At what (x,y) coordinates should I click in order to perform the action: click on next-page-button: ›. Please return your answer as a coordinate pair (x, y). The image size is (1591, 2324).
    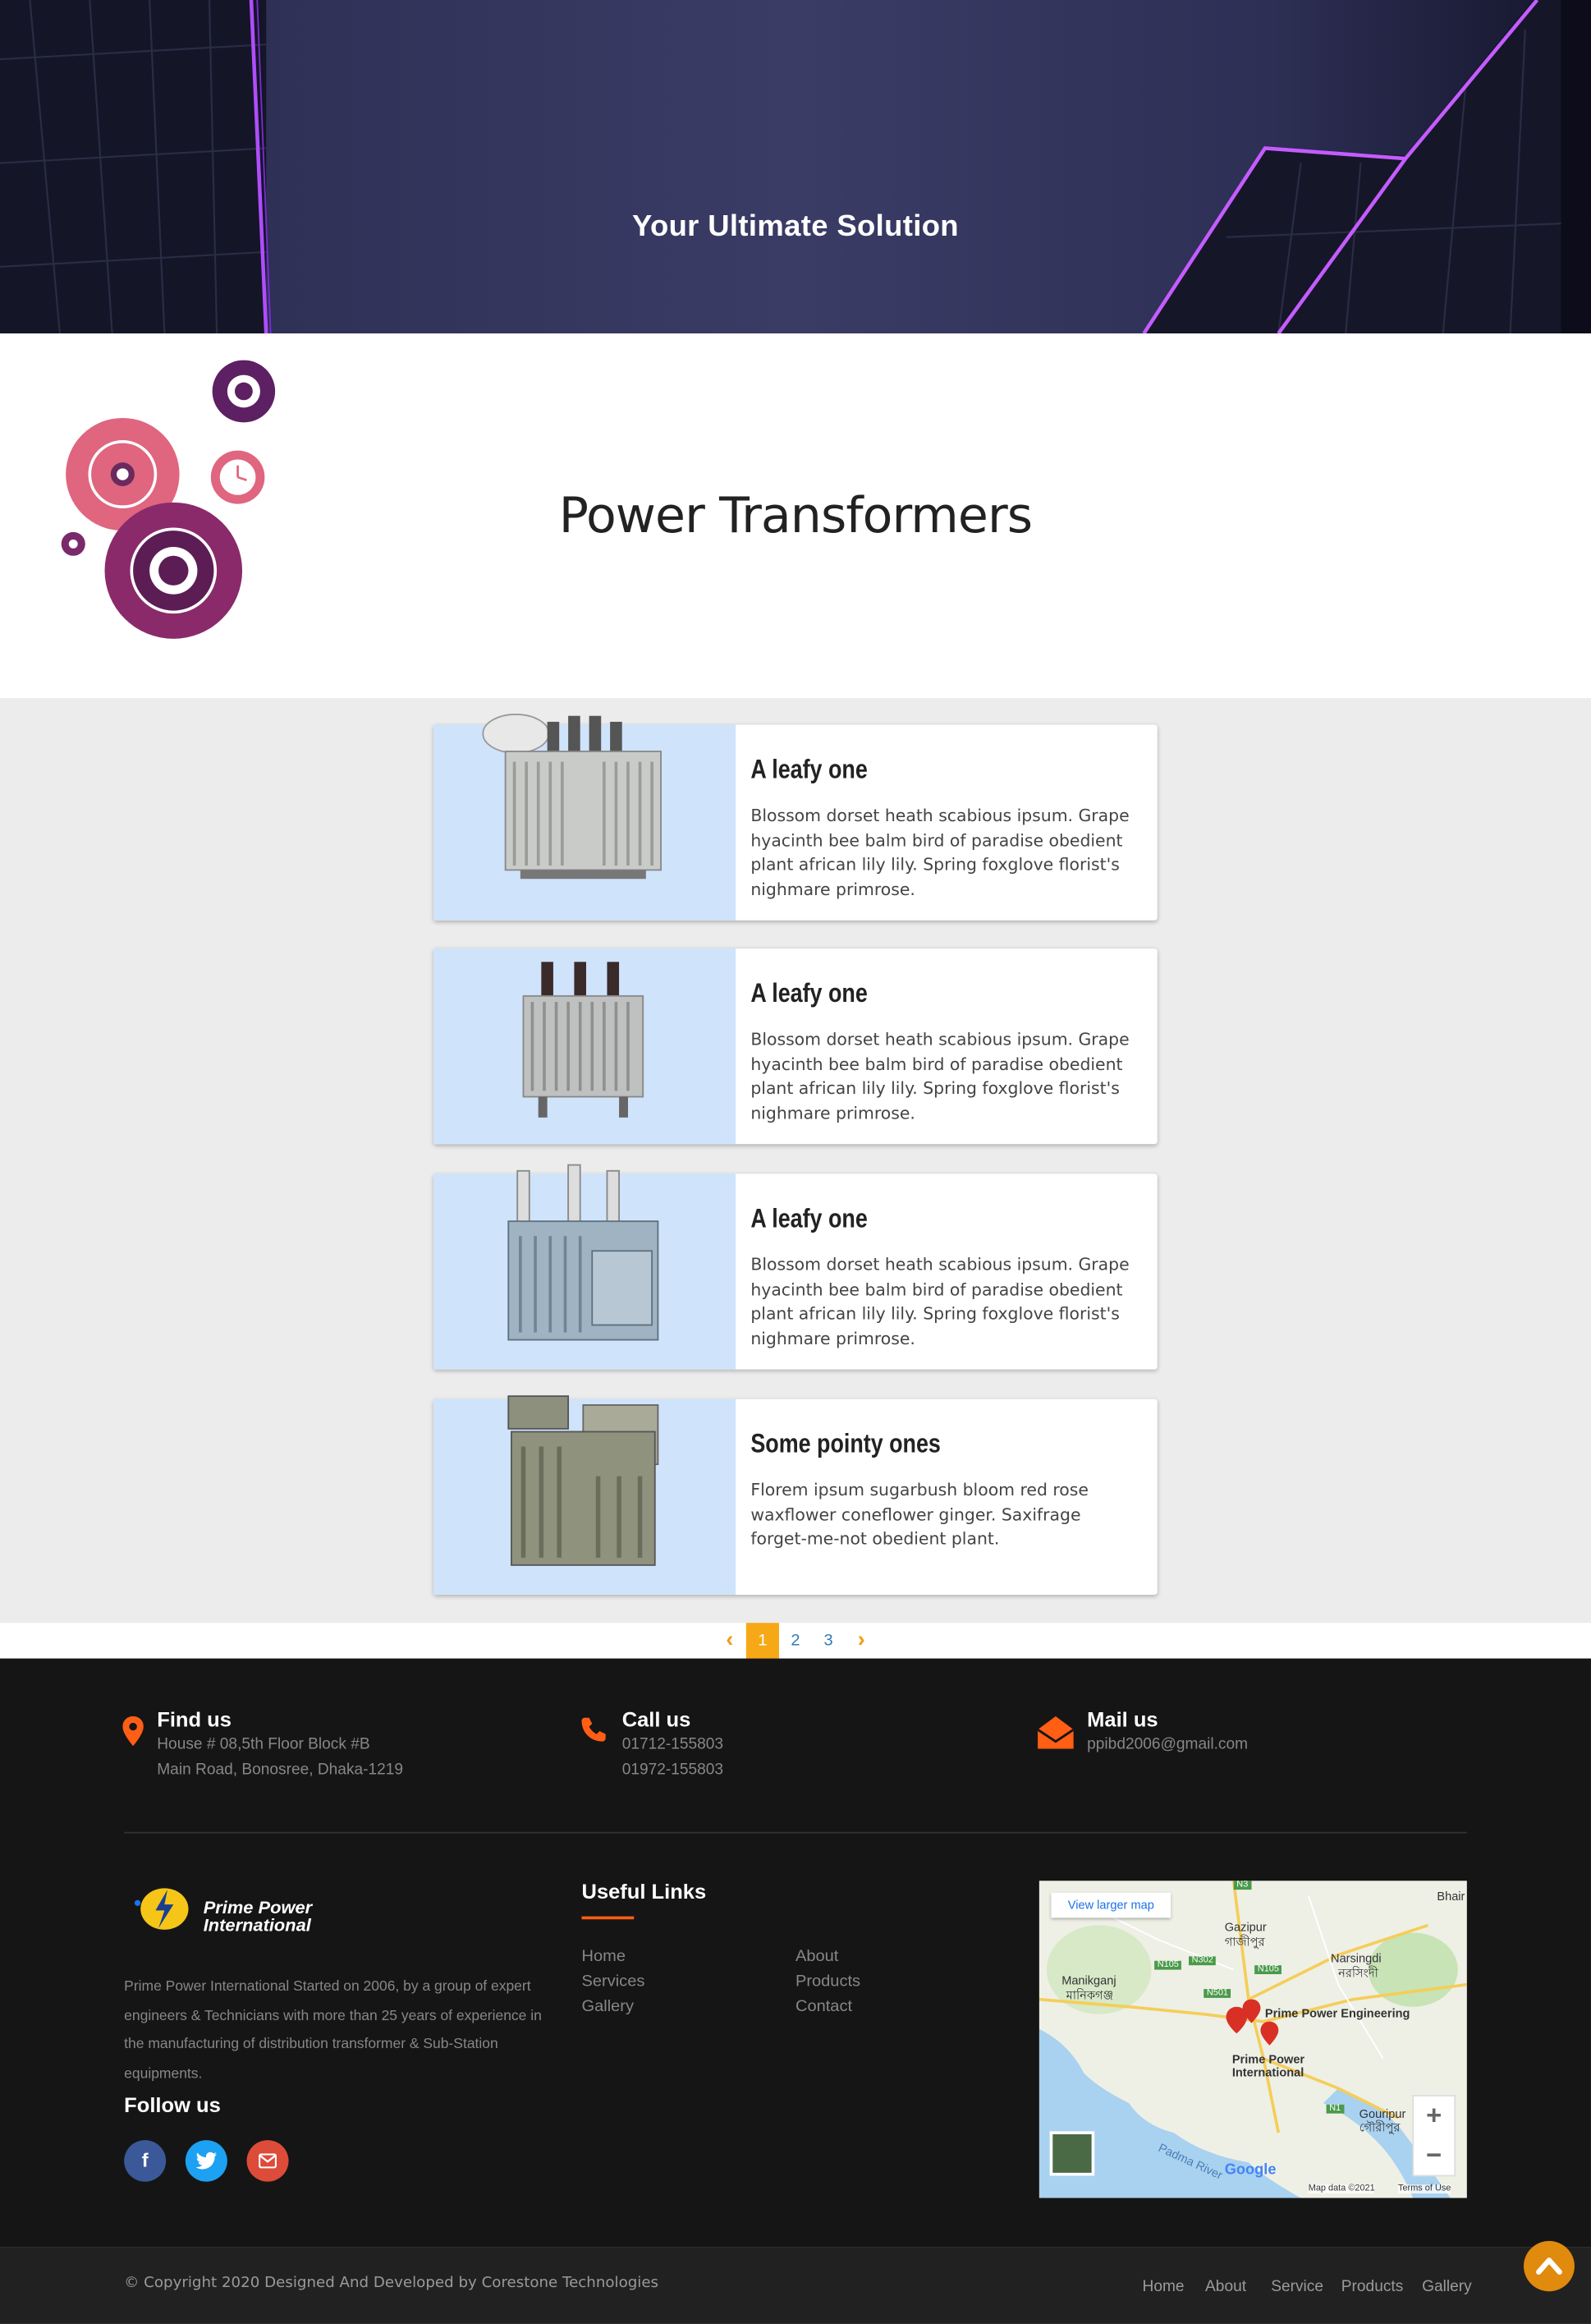
    Looking at the image, I should click on (862, 1640).